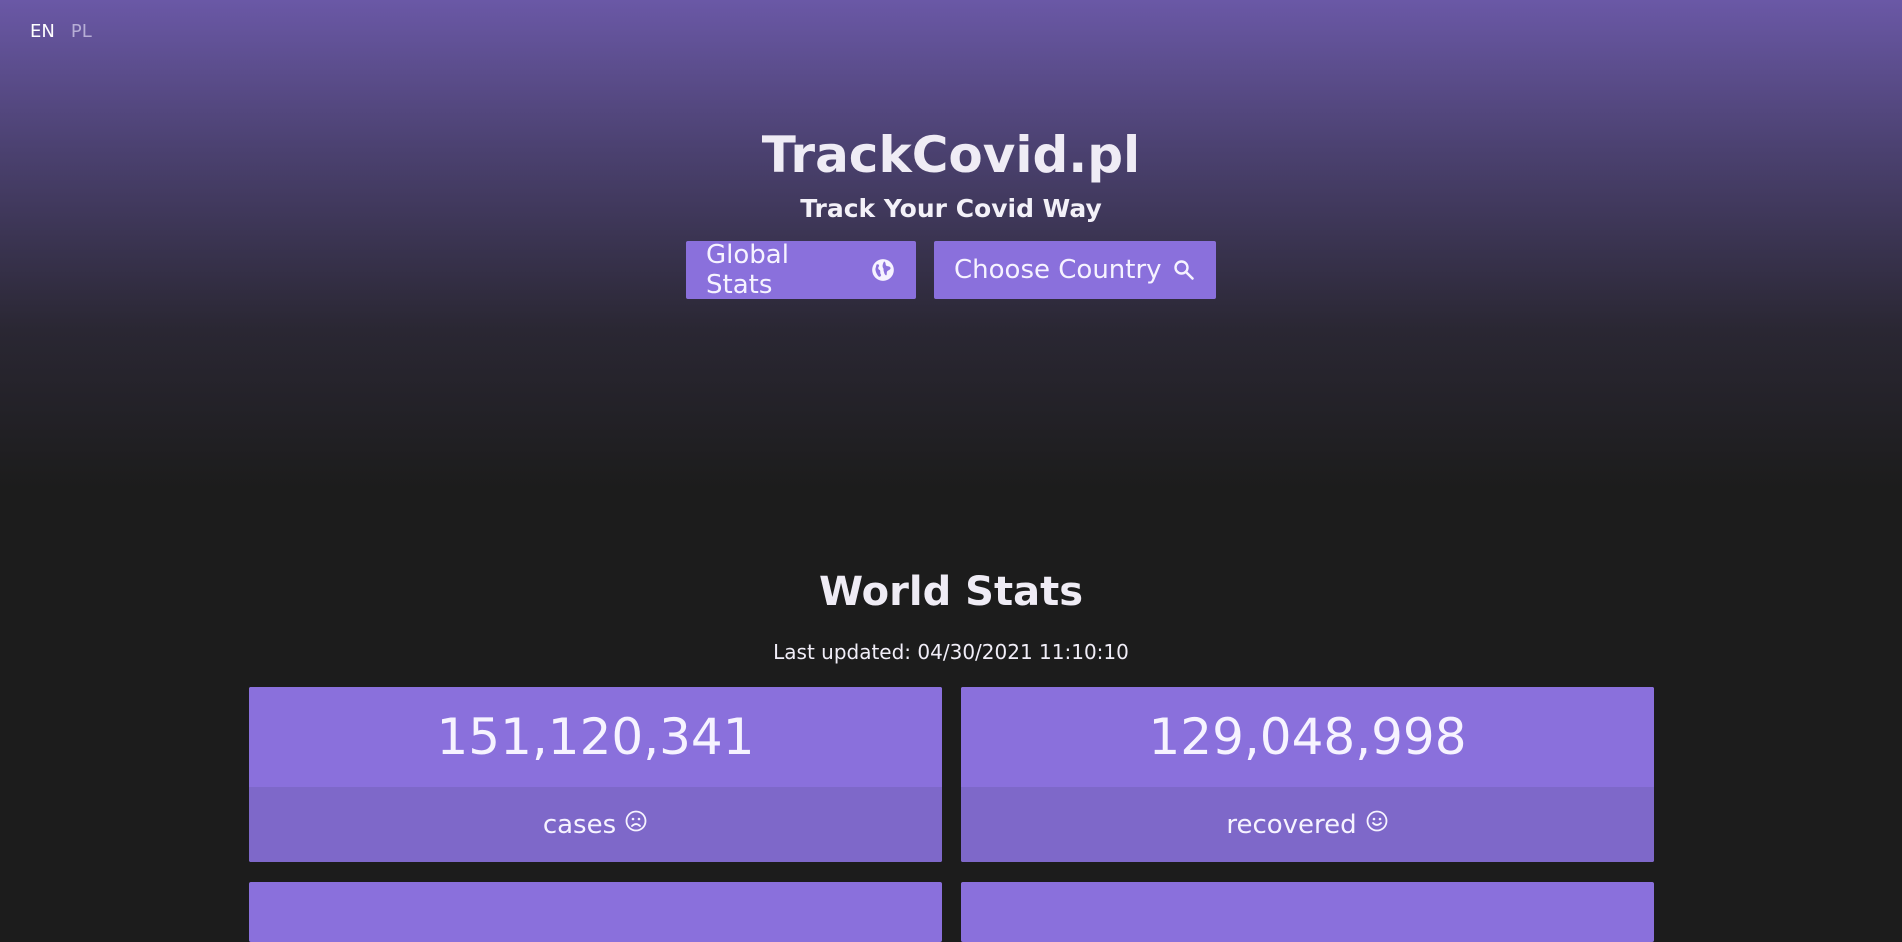  I want to click on stat-label-recovered: recovered, so click(1291, 824).